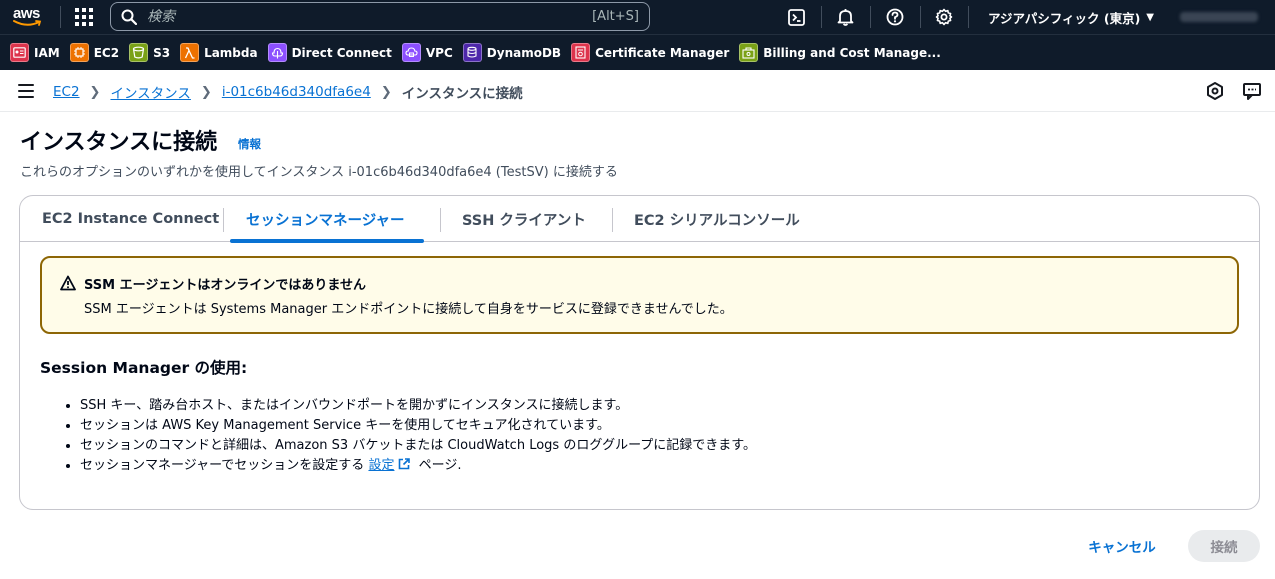 The height and width of the screenshot is (579, 1275). I want to click on tab-ec2-instance-connect: EC2 Instance Connect, so click(130, 219).